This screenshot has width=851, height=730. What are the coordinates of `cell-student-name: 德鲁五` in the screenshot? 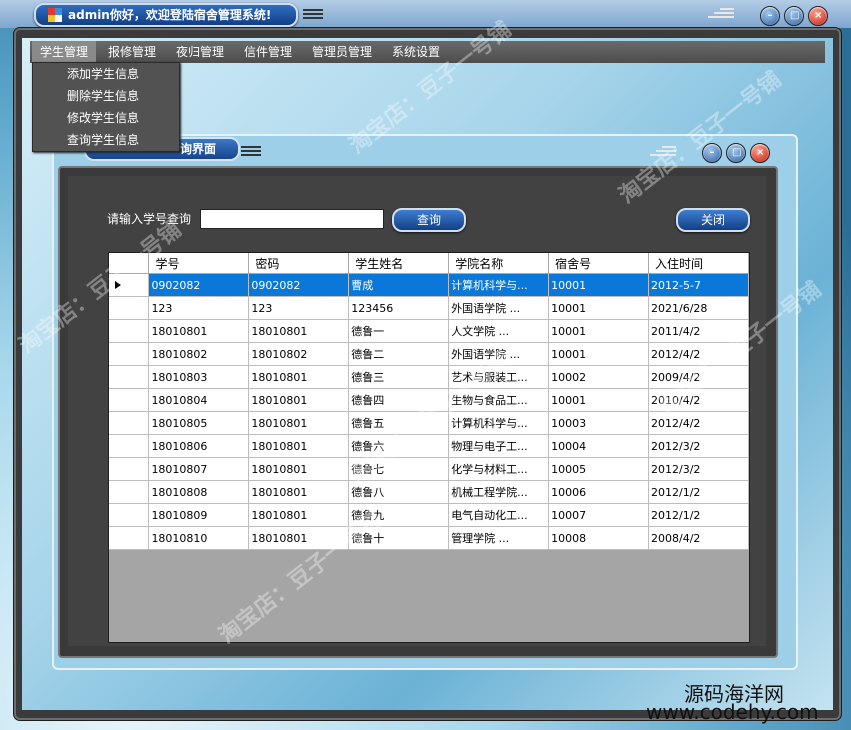 It's located at (399, 423).